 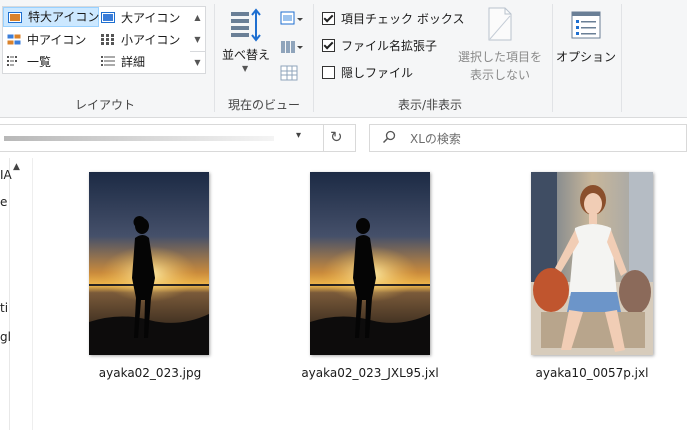 I want to click on checkbox-unchecked, so click(x=328, y=72).